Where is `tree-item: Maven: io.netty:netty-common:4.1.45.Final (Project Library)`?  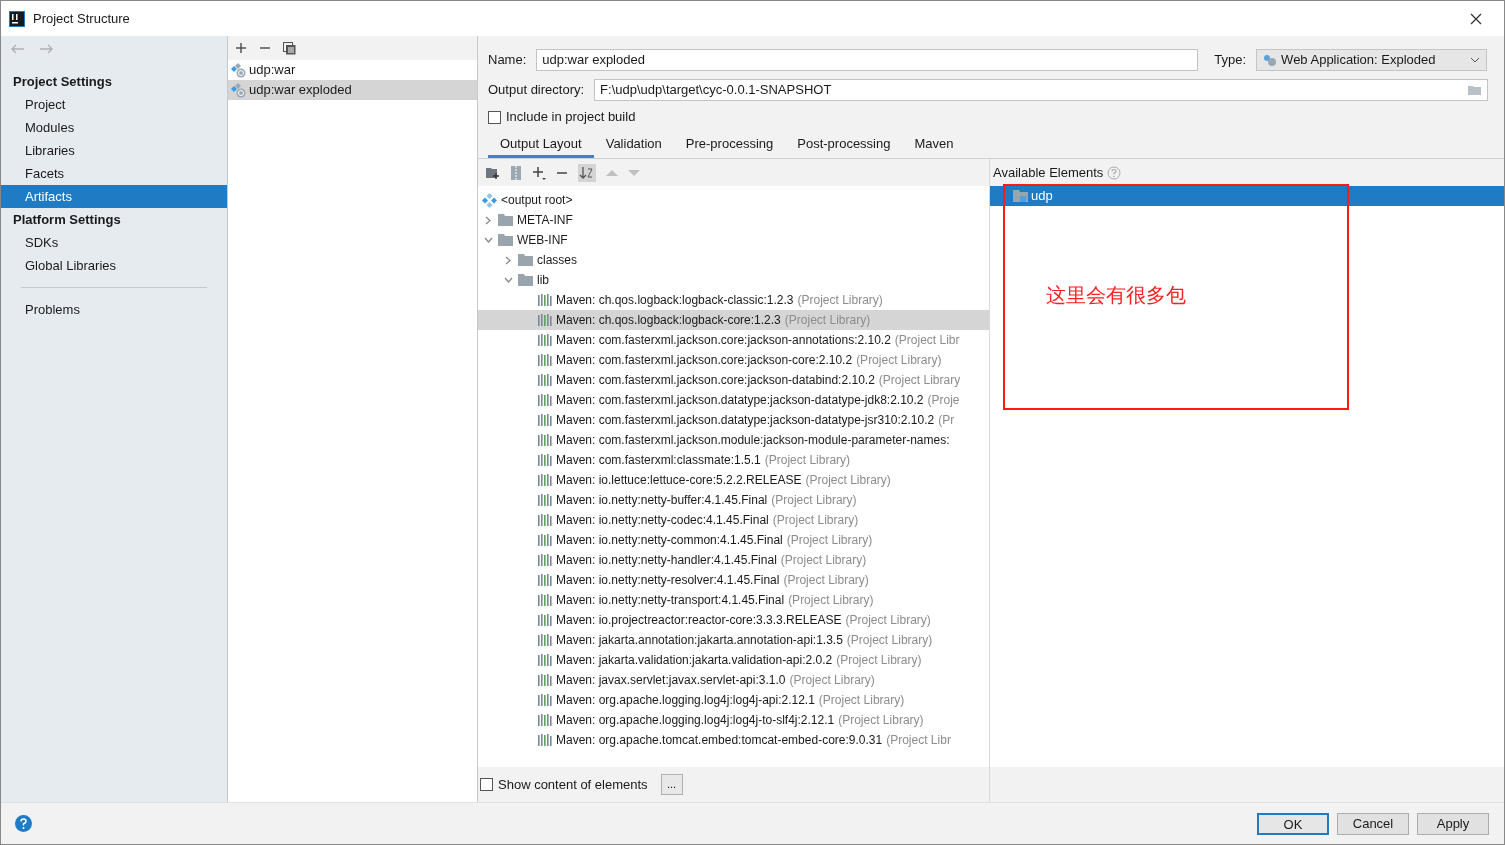 tree-item: Maven: io.netty:netty-common:4.1.45.Final (Project Library) is located at coordinates (733, 540).